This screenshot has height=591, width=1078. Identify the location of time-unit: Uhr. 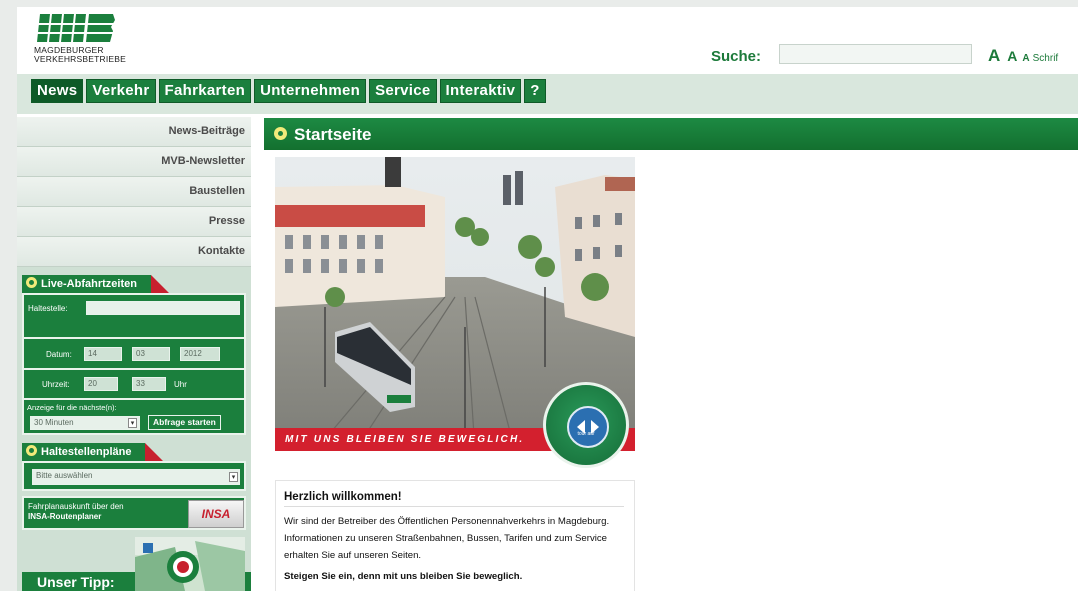
(180, 384).